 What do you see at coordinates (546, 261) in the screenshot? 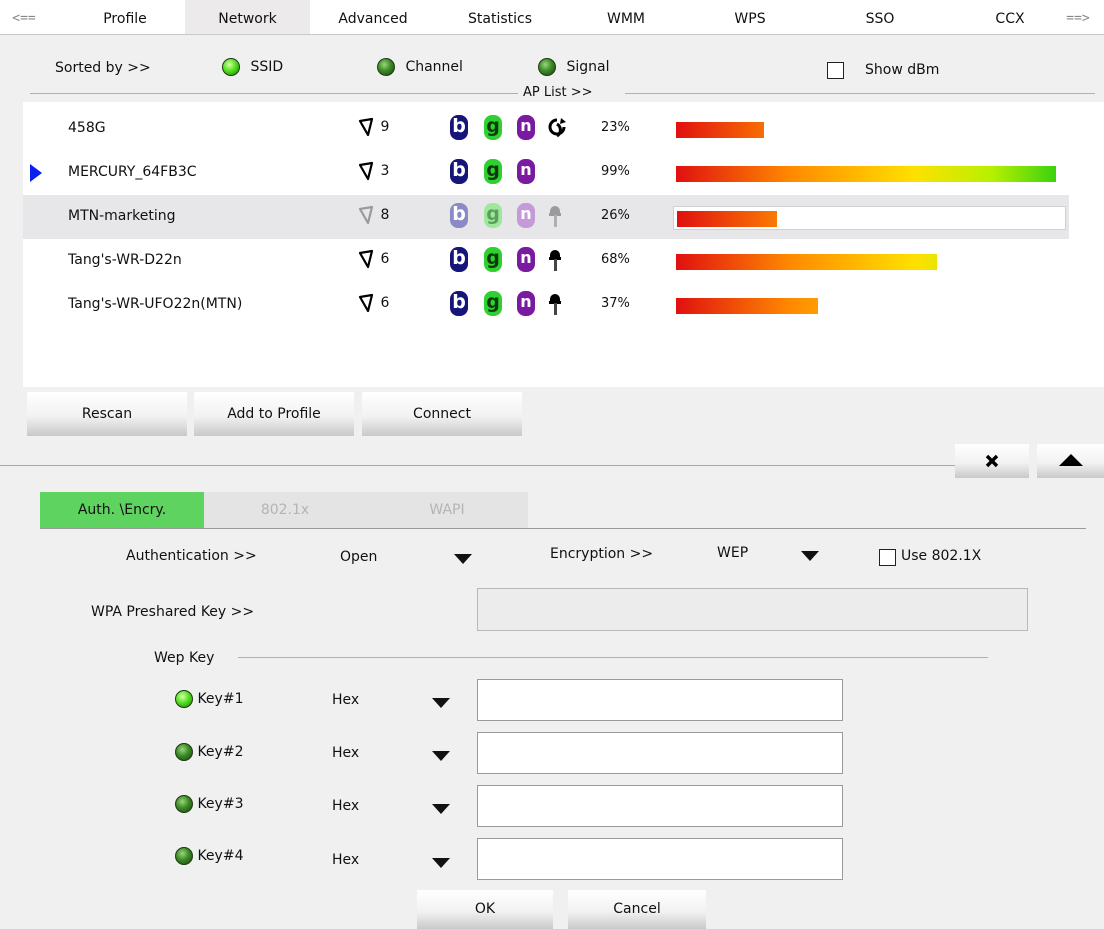
I see `ap-row: Tang's-WR-D22n 6 b g n 68%` at bounding box center [546, 261].